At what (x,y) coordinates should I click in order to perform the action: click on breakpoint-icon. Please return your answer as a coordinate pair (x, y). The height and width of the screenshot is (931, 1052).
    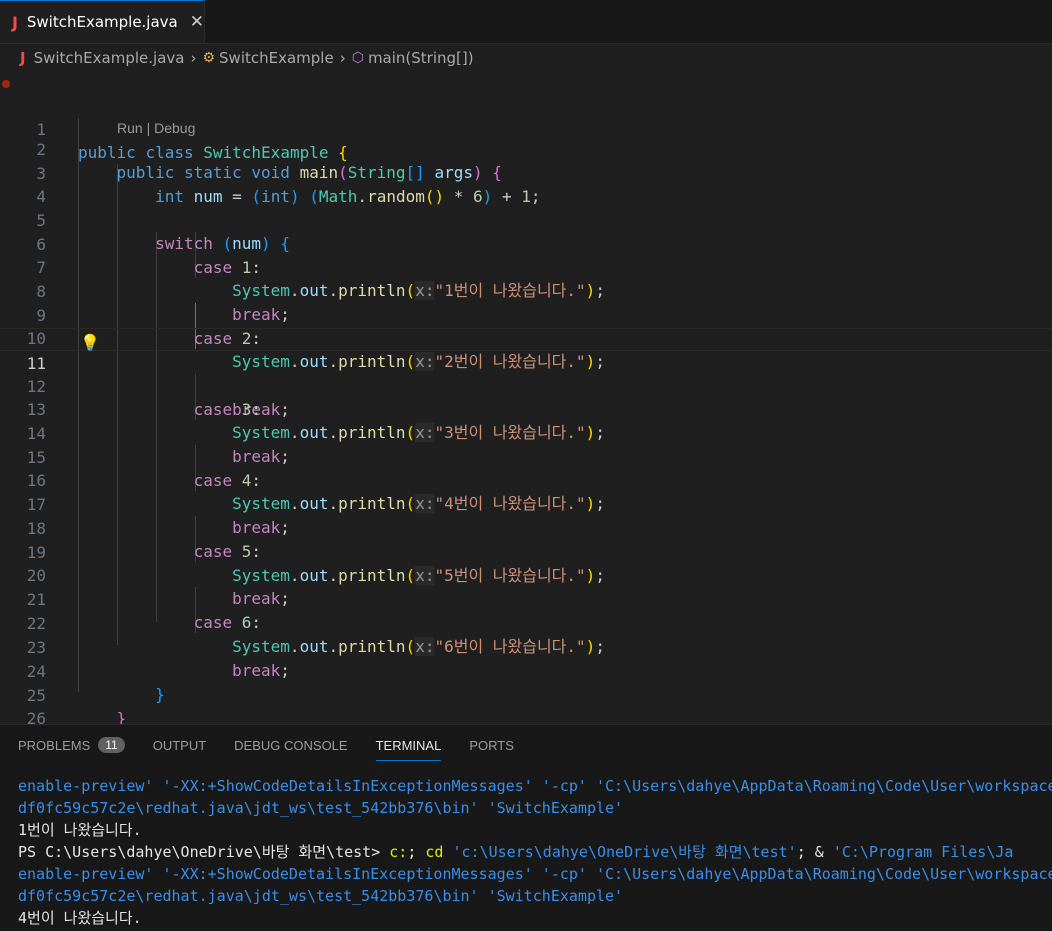
    Looking at the image, I should click on (6, 84).